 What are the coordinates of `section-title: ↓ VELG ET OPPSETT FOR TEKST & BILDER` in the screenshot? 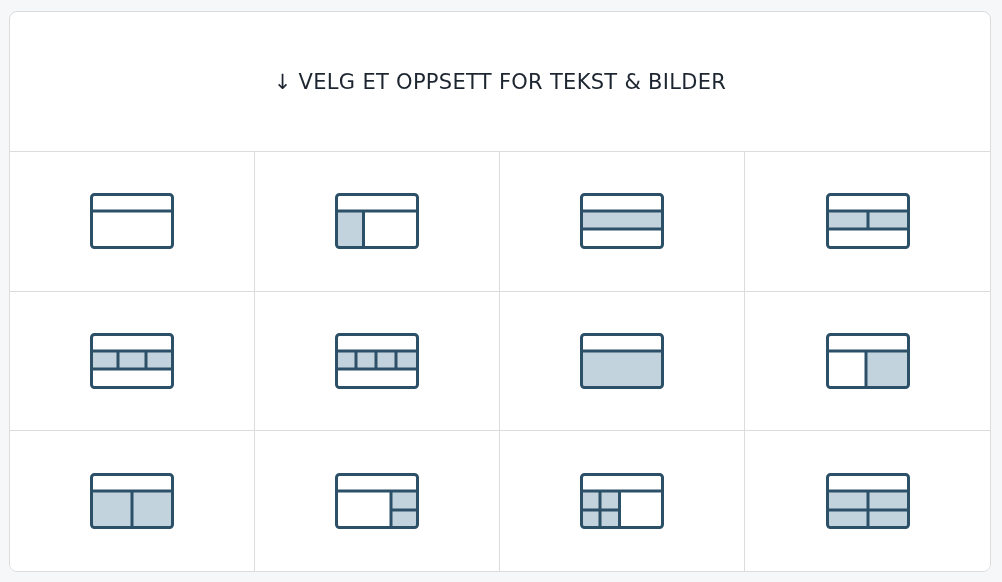 It's located at (500, 81).